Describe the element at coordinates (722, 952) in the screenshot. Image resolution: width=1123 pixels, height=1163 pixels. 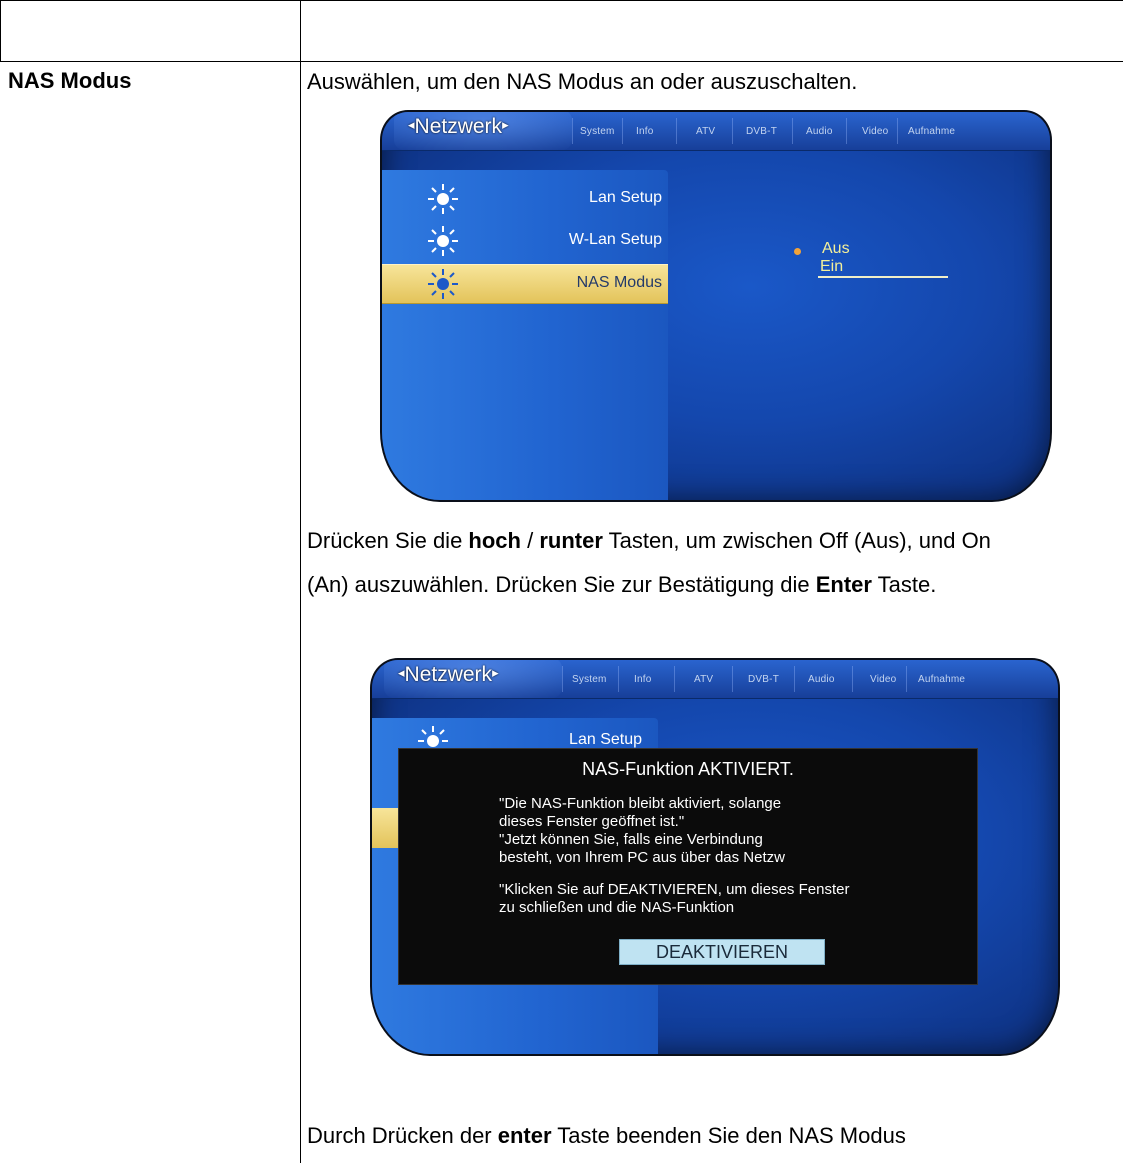
I see `deactivate-button: DEAKTIVIEREN` at that location.